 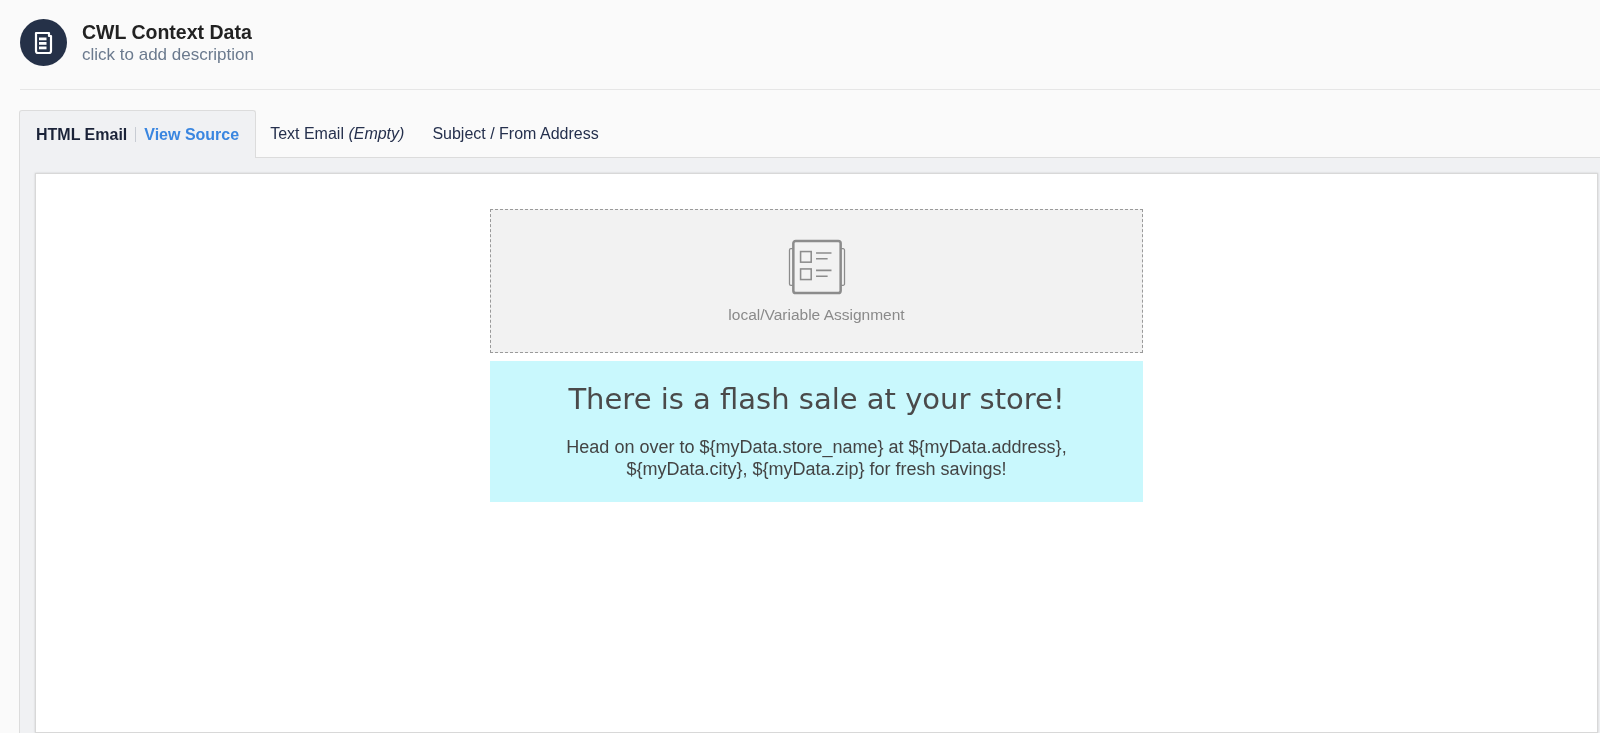 I want to click on email-heading: There is a flash sale at your store!, so click(x=816, y=399).